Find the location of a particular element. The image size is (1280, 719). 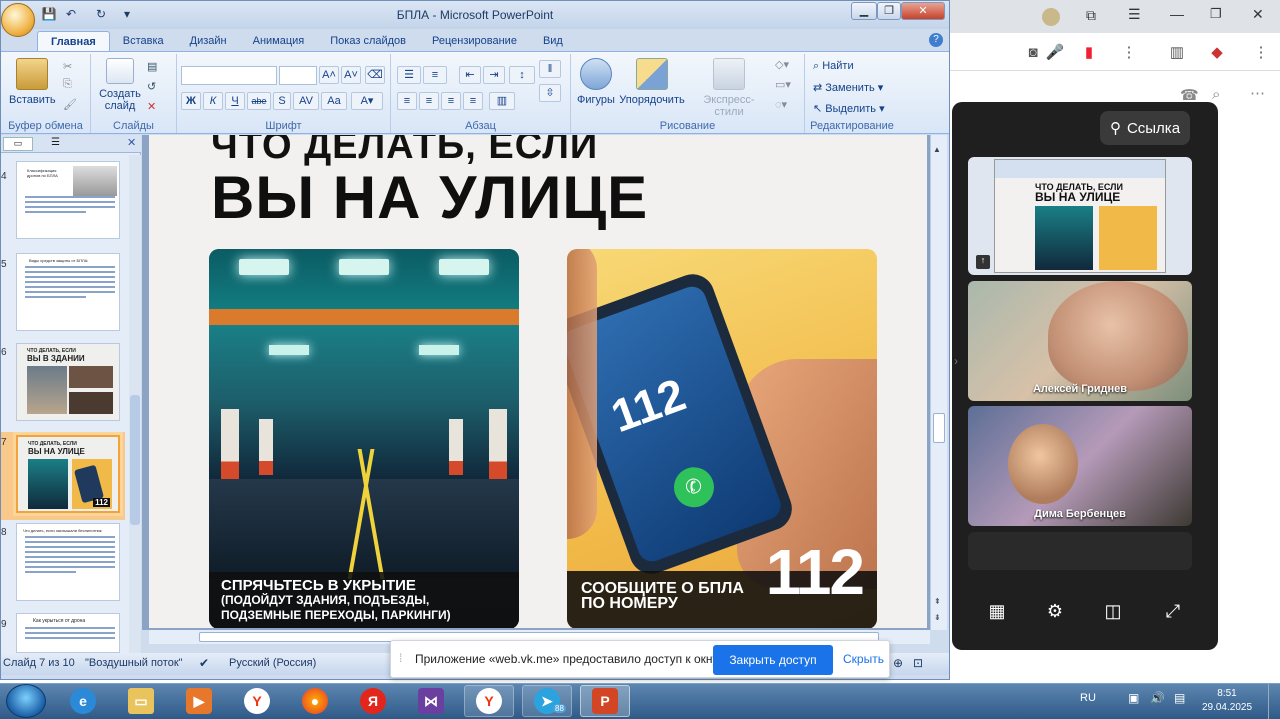

layout-icon: ◫ is located at coordinates (1113, 611).